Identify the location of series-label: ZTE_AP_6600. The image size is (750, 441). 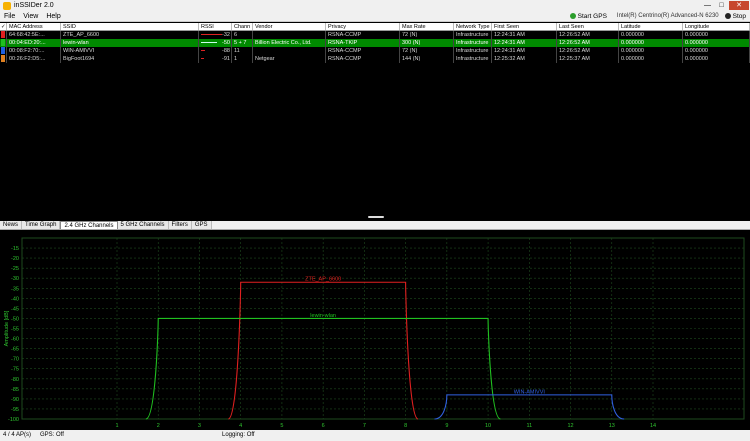
(323, 280).